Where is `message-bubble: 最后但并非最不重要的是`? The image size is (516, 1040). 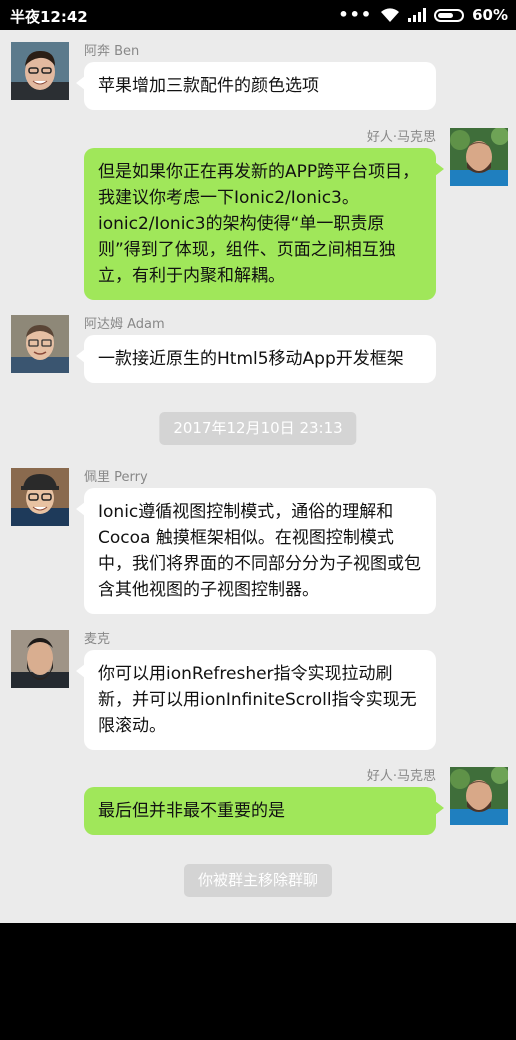 message-bubble: 最后但并非最不重要的是 is located at coordinates (264, 811).